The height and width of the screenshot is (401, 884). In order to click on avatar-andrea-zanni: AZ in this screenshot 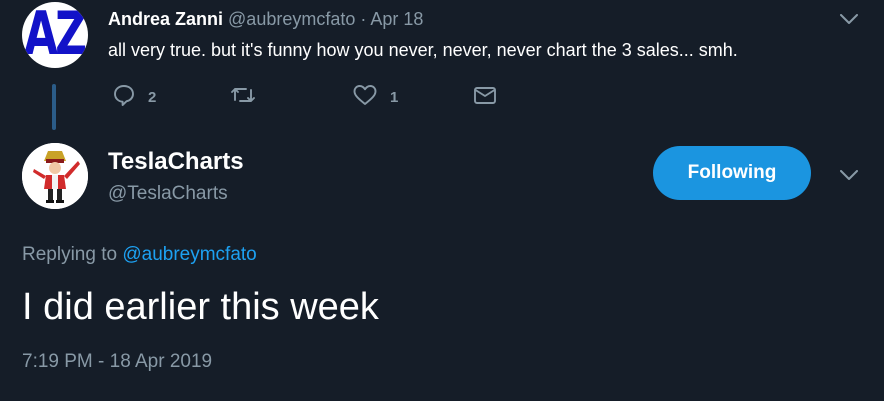, I will do `click(55, 35)`.